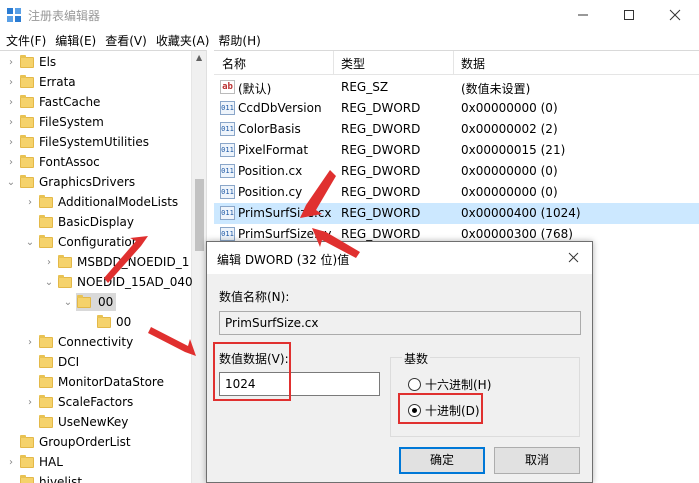 The width and height of the screenshot is (699, 483). I want to click on tree-node: 00, so click(106, 322).